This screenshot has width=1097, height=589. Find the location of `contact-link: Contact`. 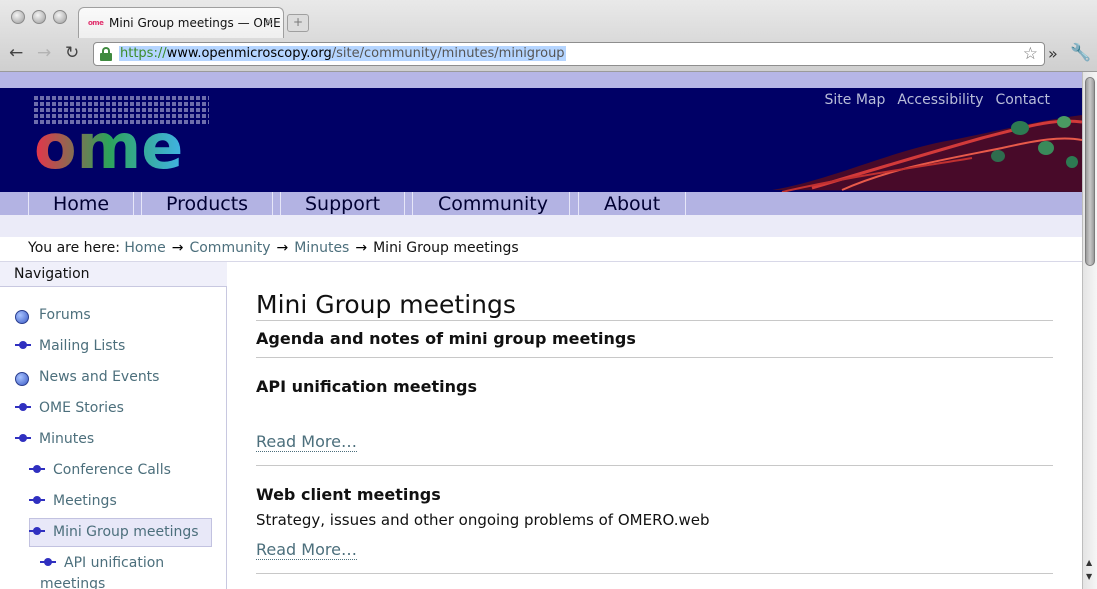

contact-link: Contact is located at coordinates (1023, 100).